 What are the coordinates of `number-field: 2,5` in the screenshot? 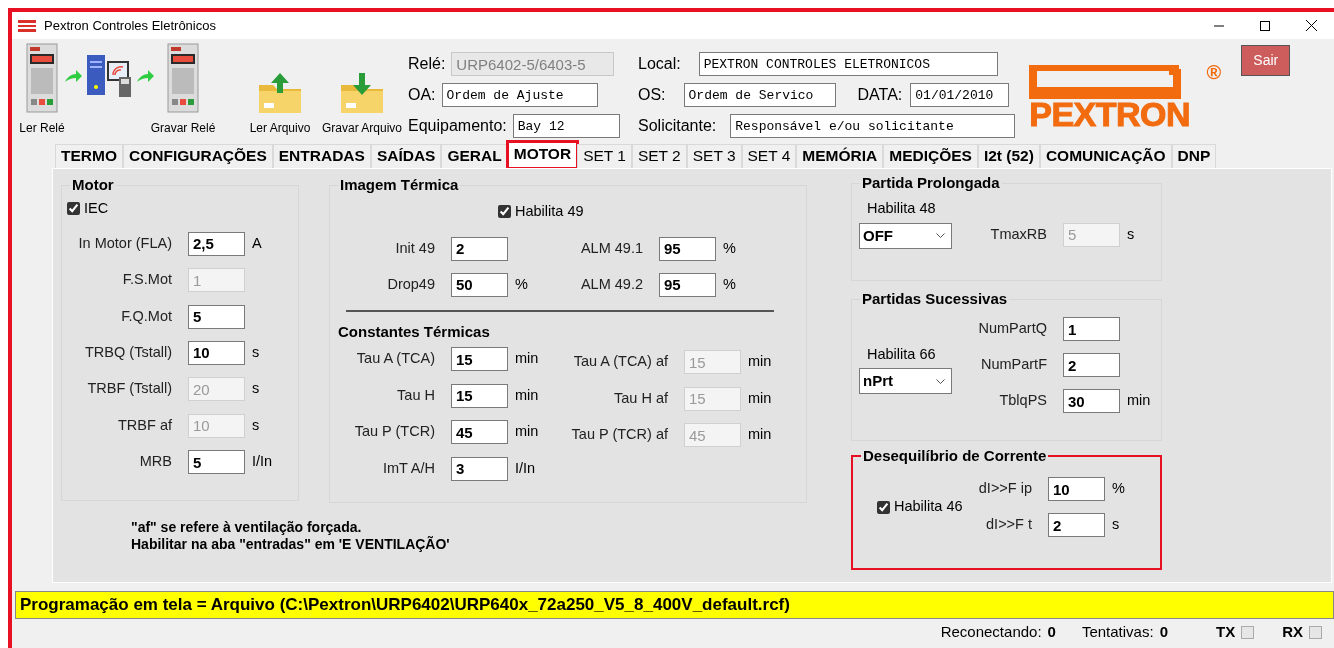 It's located at (216, 243).